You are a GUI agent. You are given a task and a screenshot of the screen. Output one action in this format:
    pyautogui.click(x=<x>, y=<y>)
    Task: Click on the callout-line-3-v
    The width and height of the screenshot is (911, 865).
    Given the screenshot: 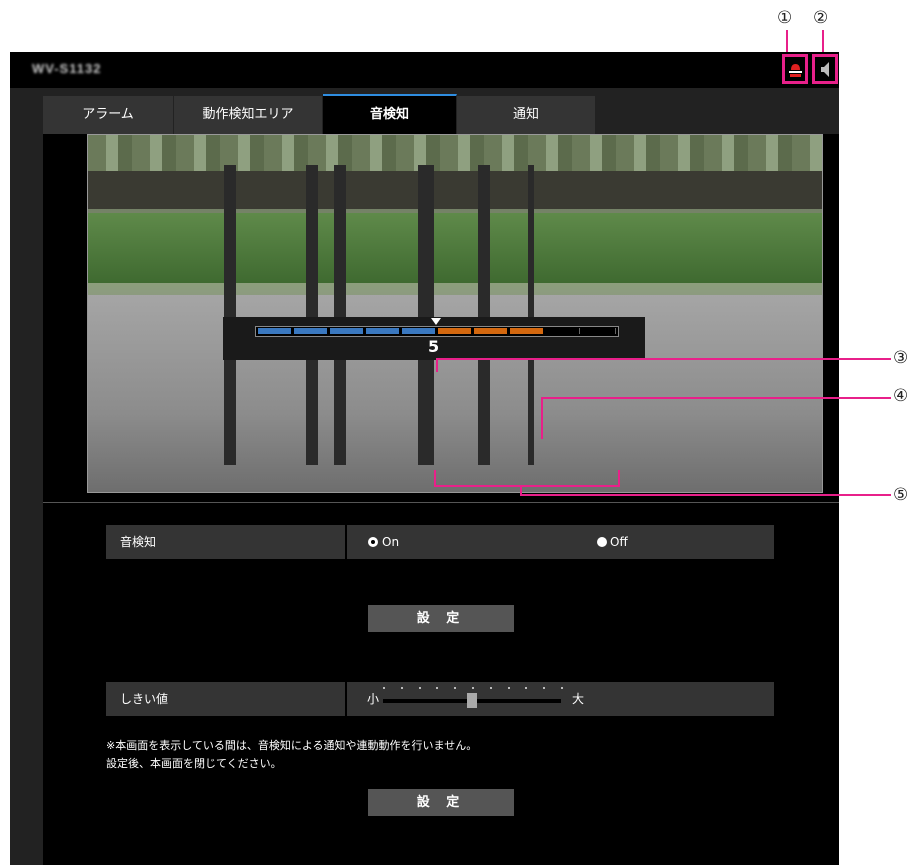 What is the action you would take?
    pyautogui.click(x=437, y=365)
    